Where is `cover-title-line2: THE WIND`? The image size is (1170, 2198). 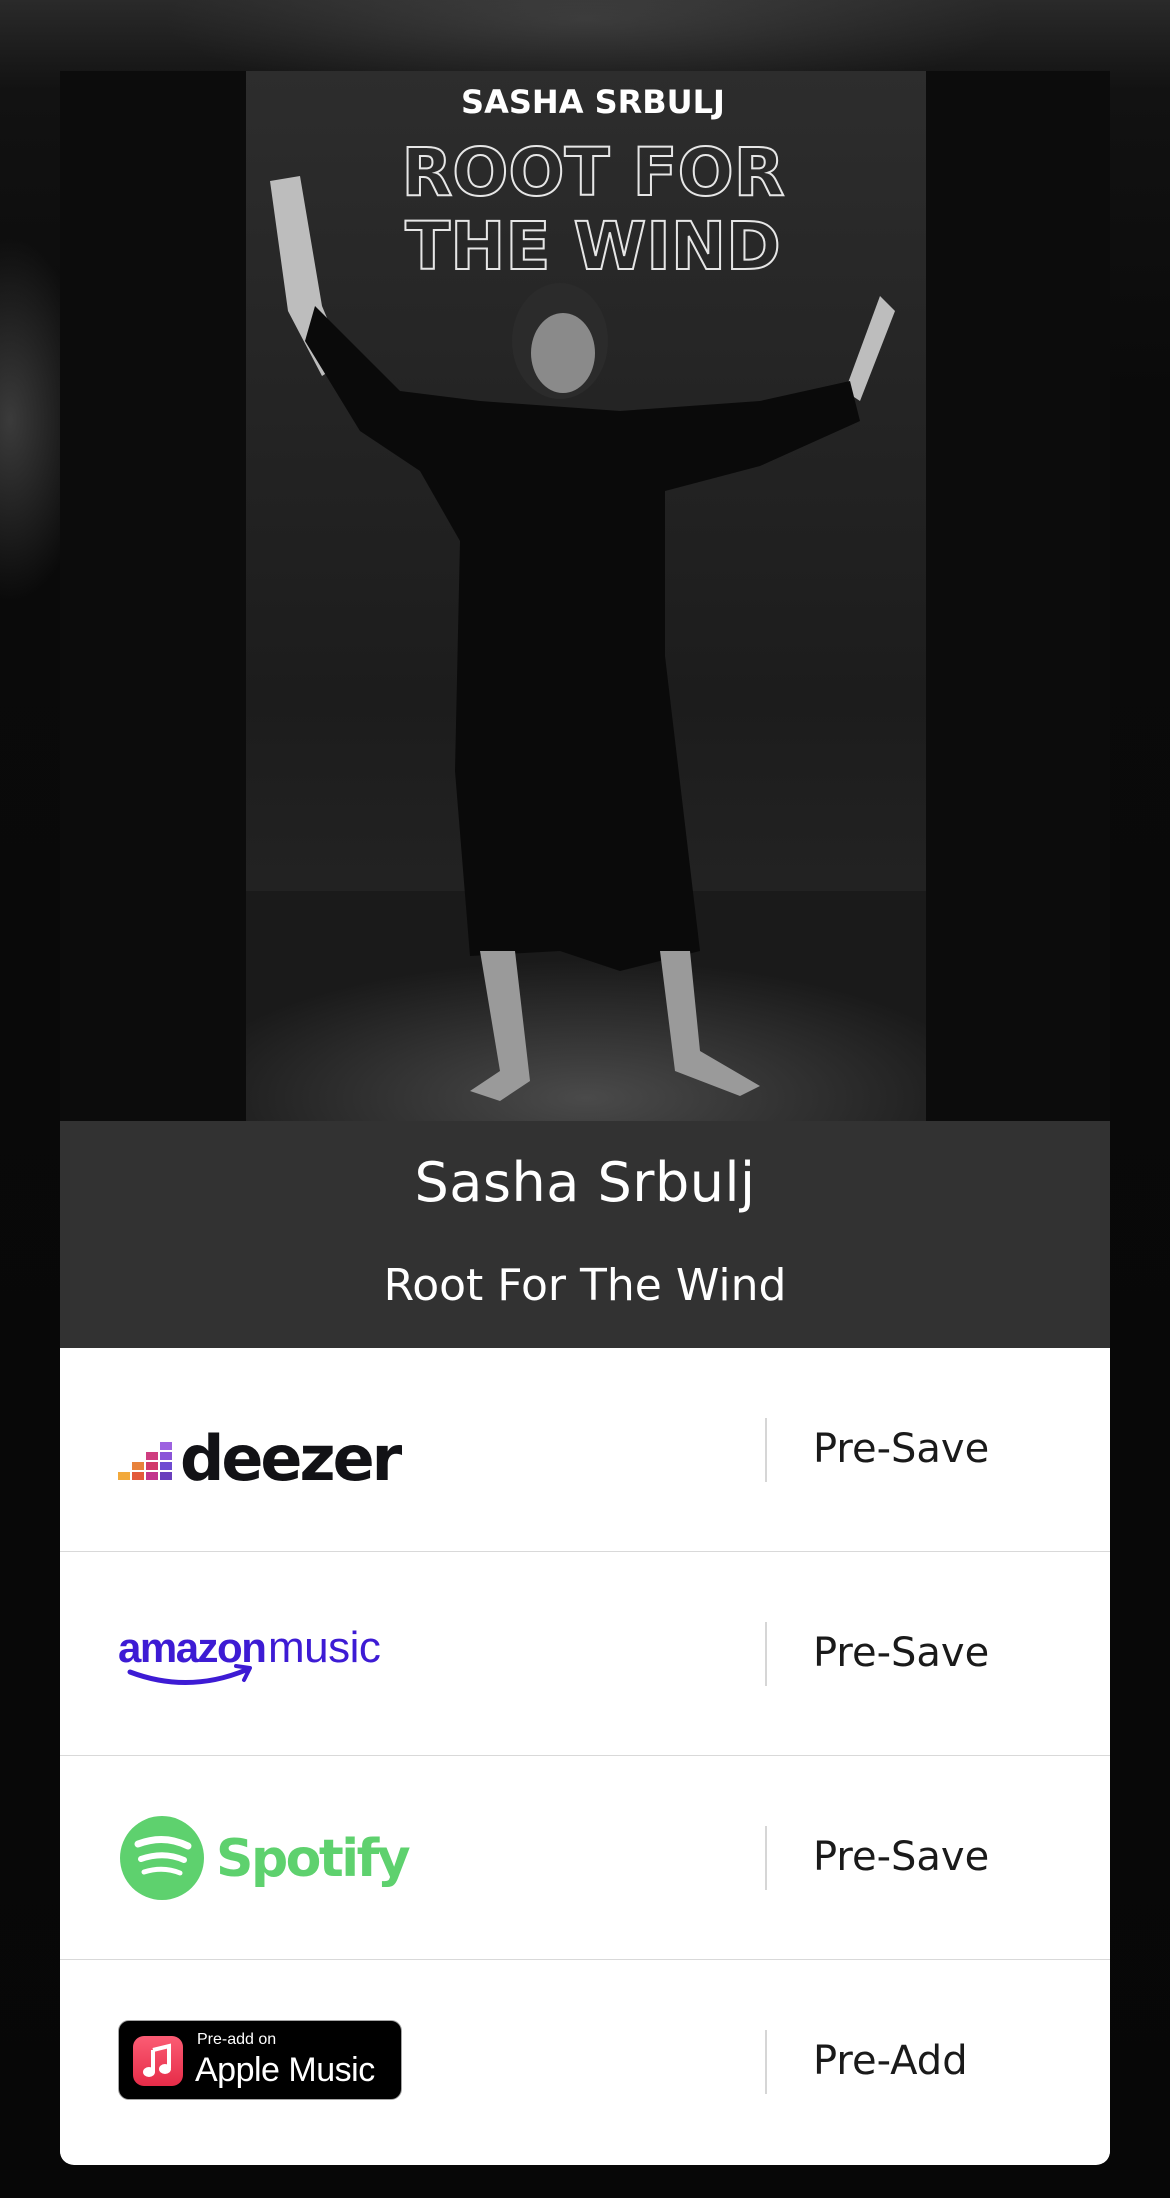 cover-title-line2: THE WIND is located at coordinates (593, 246).